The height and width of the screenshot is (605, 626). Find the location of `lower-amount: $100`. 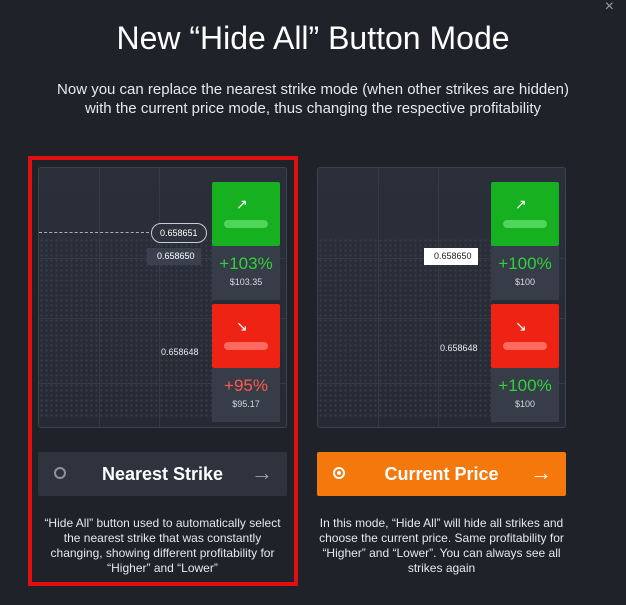

lower-amount: $100 is located at coordinates (525, 404).